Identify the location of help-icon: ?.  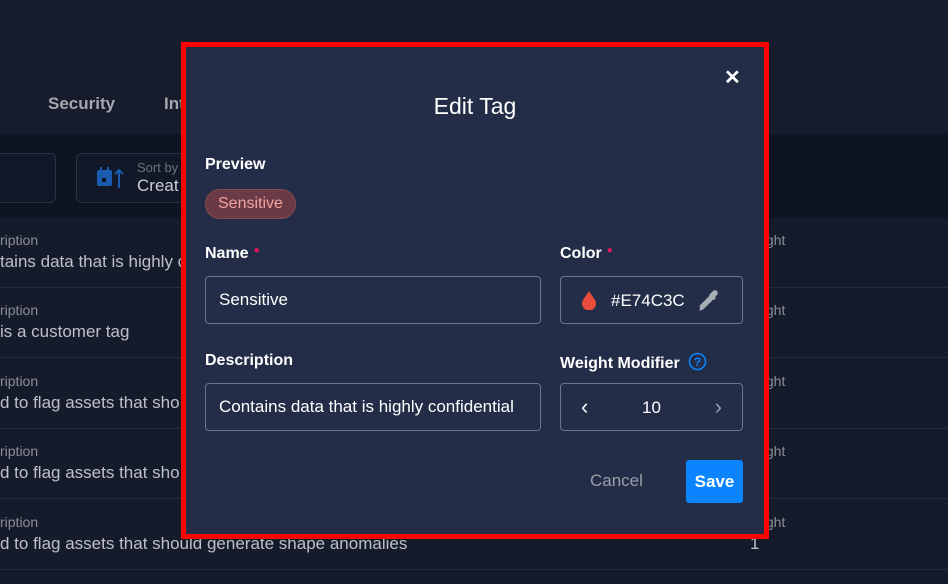
(697, 361).